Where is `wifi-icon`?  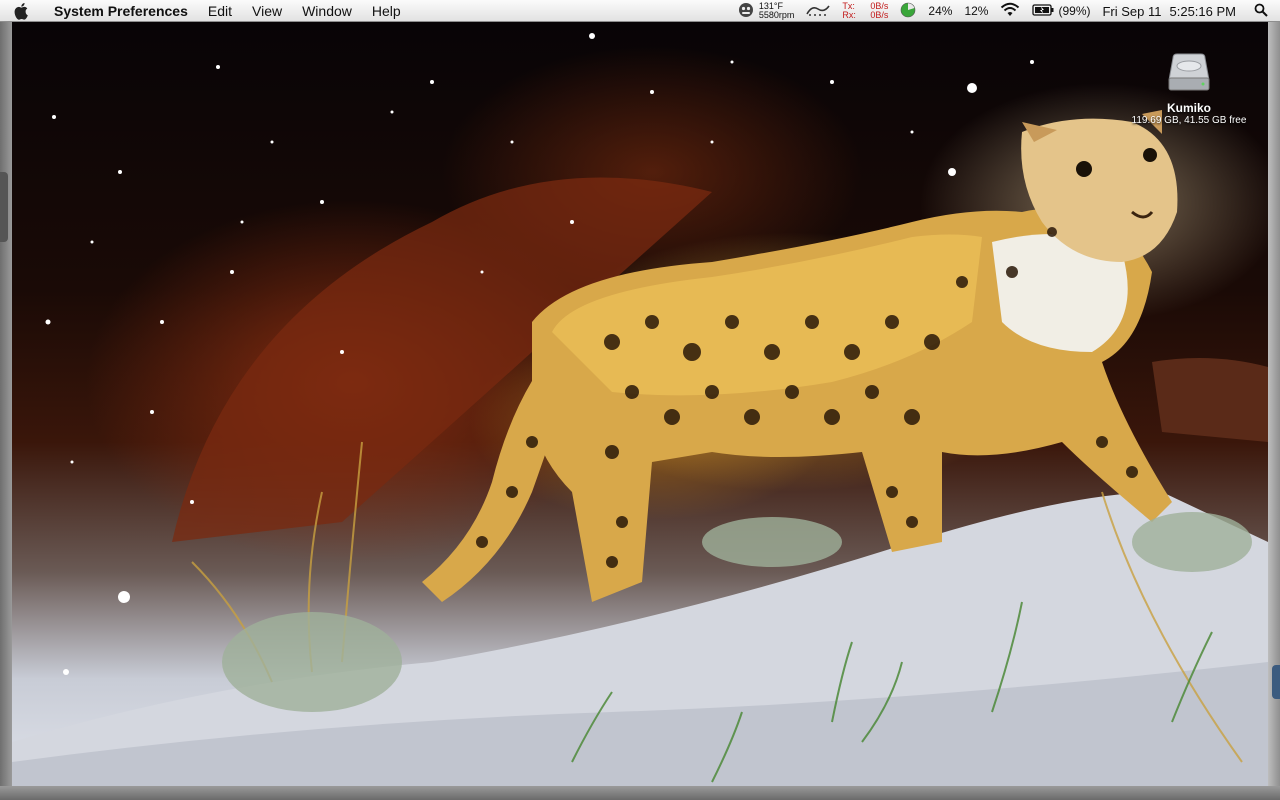 wifi-icon is located at coordinates (1010, 11).